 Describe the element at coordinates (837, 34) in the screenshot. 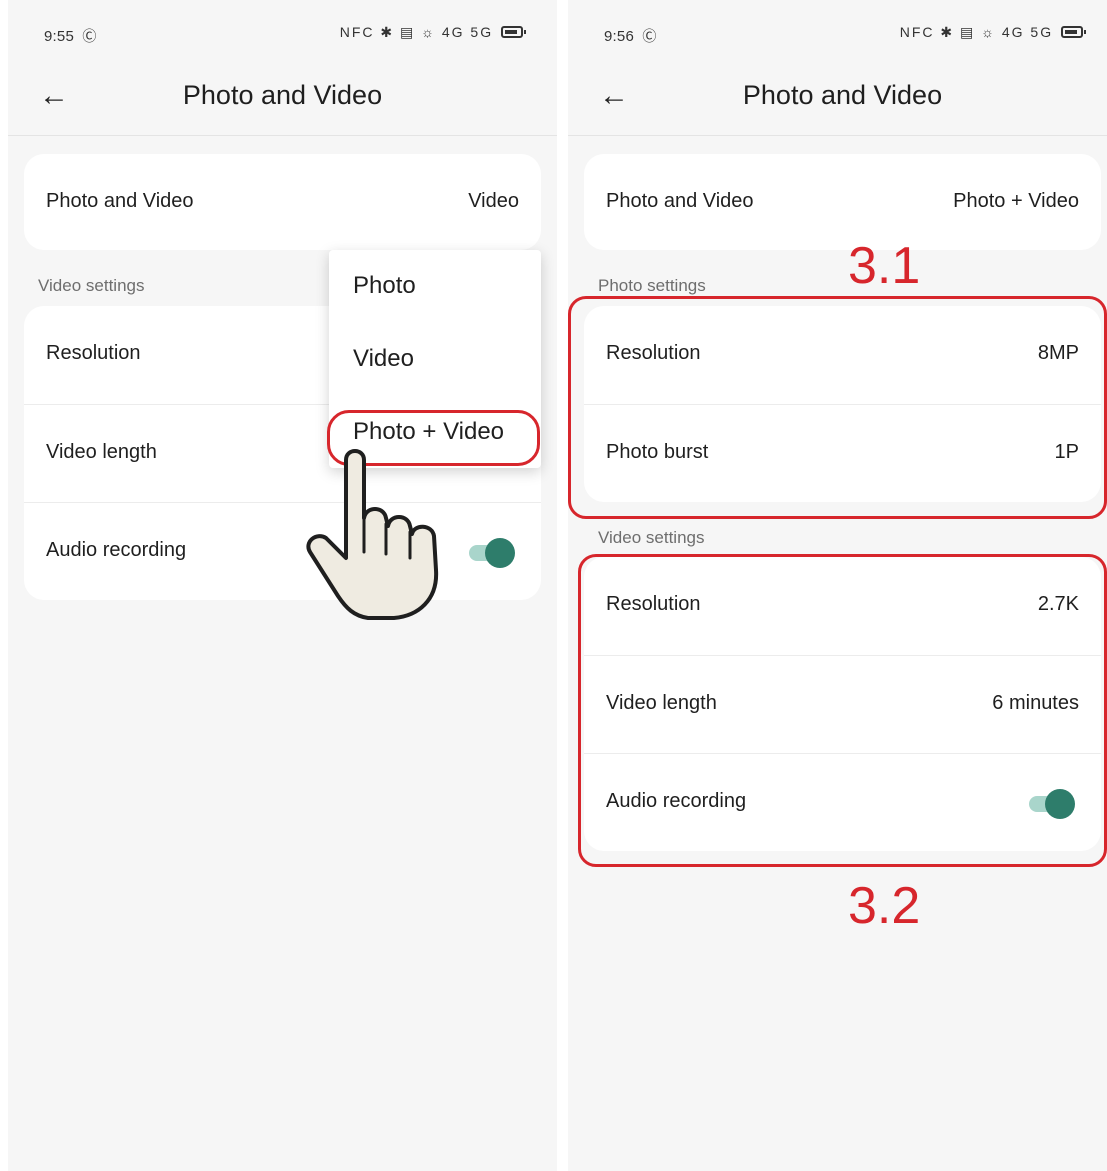

I see `status-bar: 9:56 Ⓒ NFC ✱ ▤ ☼ 4G 5G` at that location.